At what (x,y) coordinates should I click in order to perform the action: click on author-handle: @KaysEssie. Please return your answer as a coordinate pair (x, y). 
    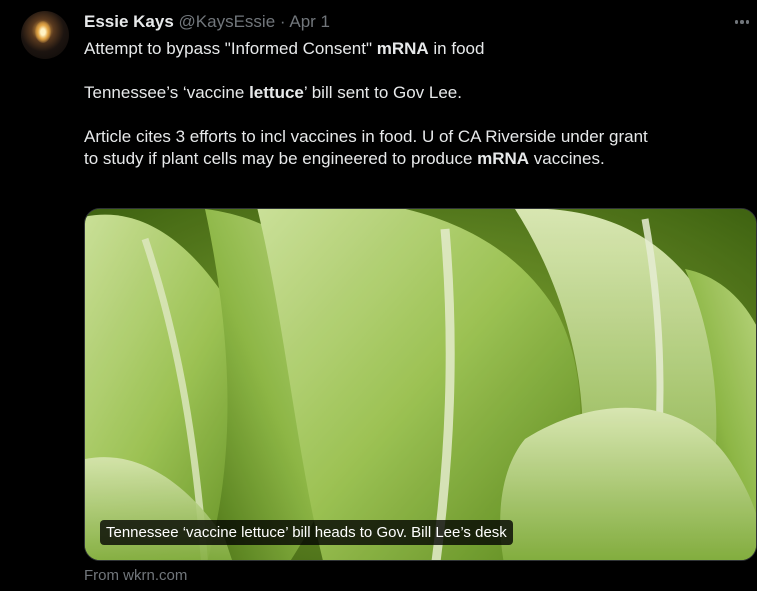
    Looking at the image, I should click on (227, 21).